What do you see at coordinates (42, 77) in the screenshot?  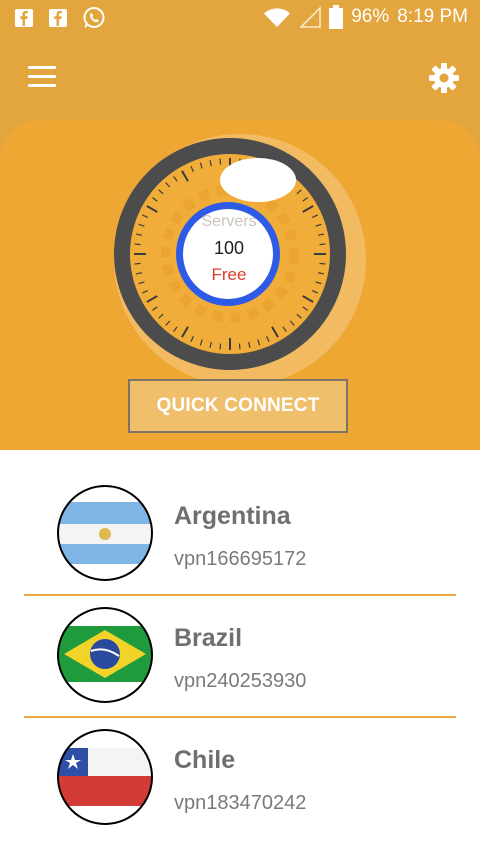 I see `hamburger-menu-icon` at bounding box center [42, 77].